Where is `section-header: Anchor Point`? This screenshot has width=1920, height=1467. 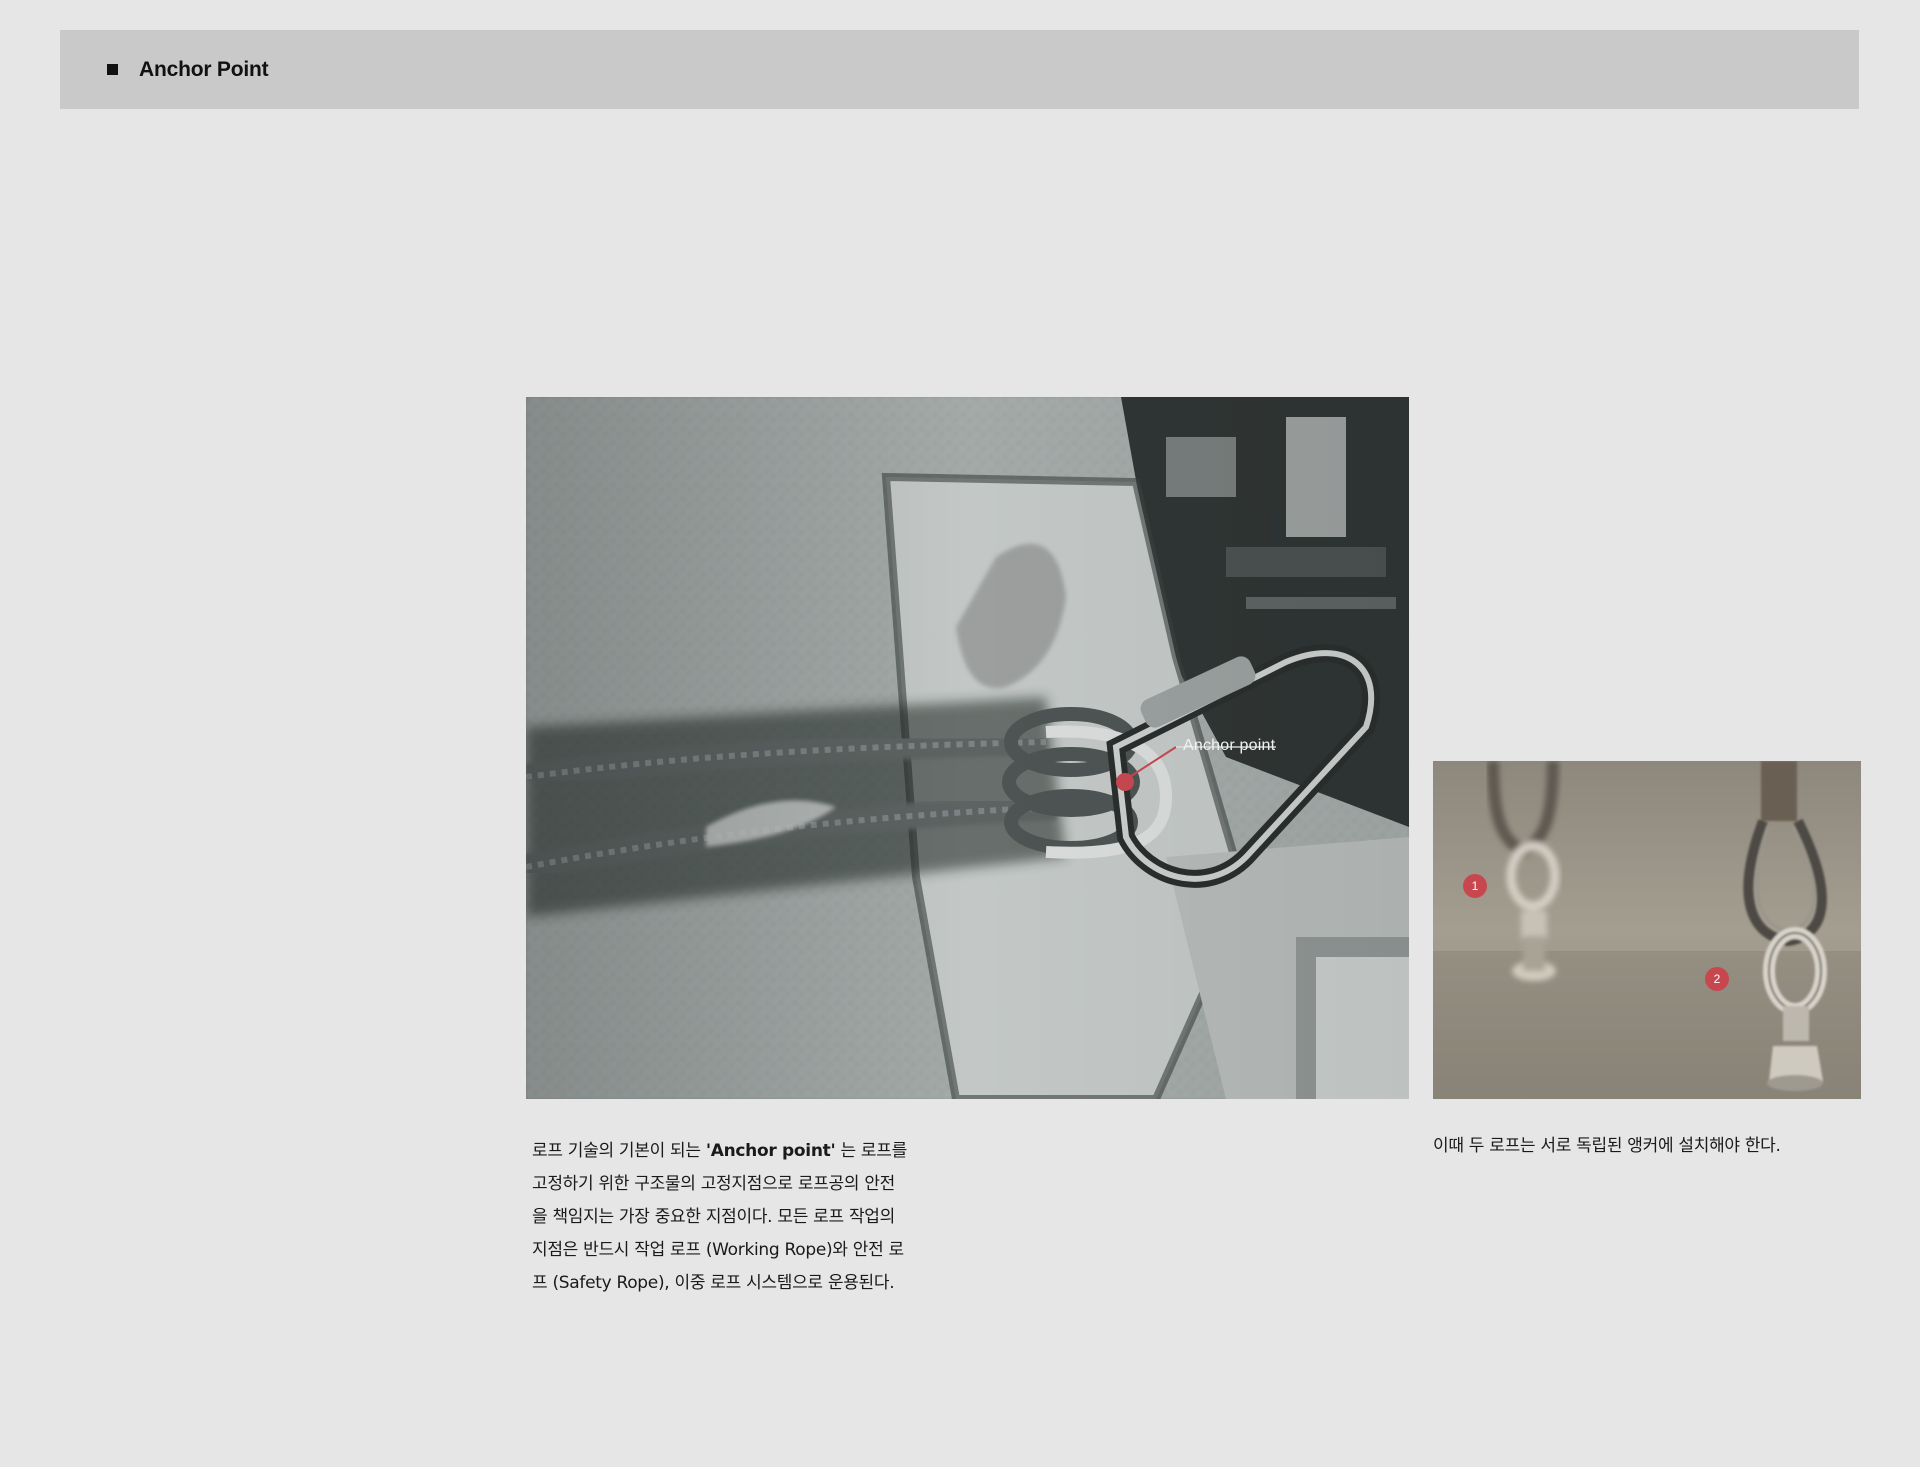
section-header: Anchor Point is located at coordinates (959, 69).